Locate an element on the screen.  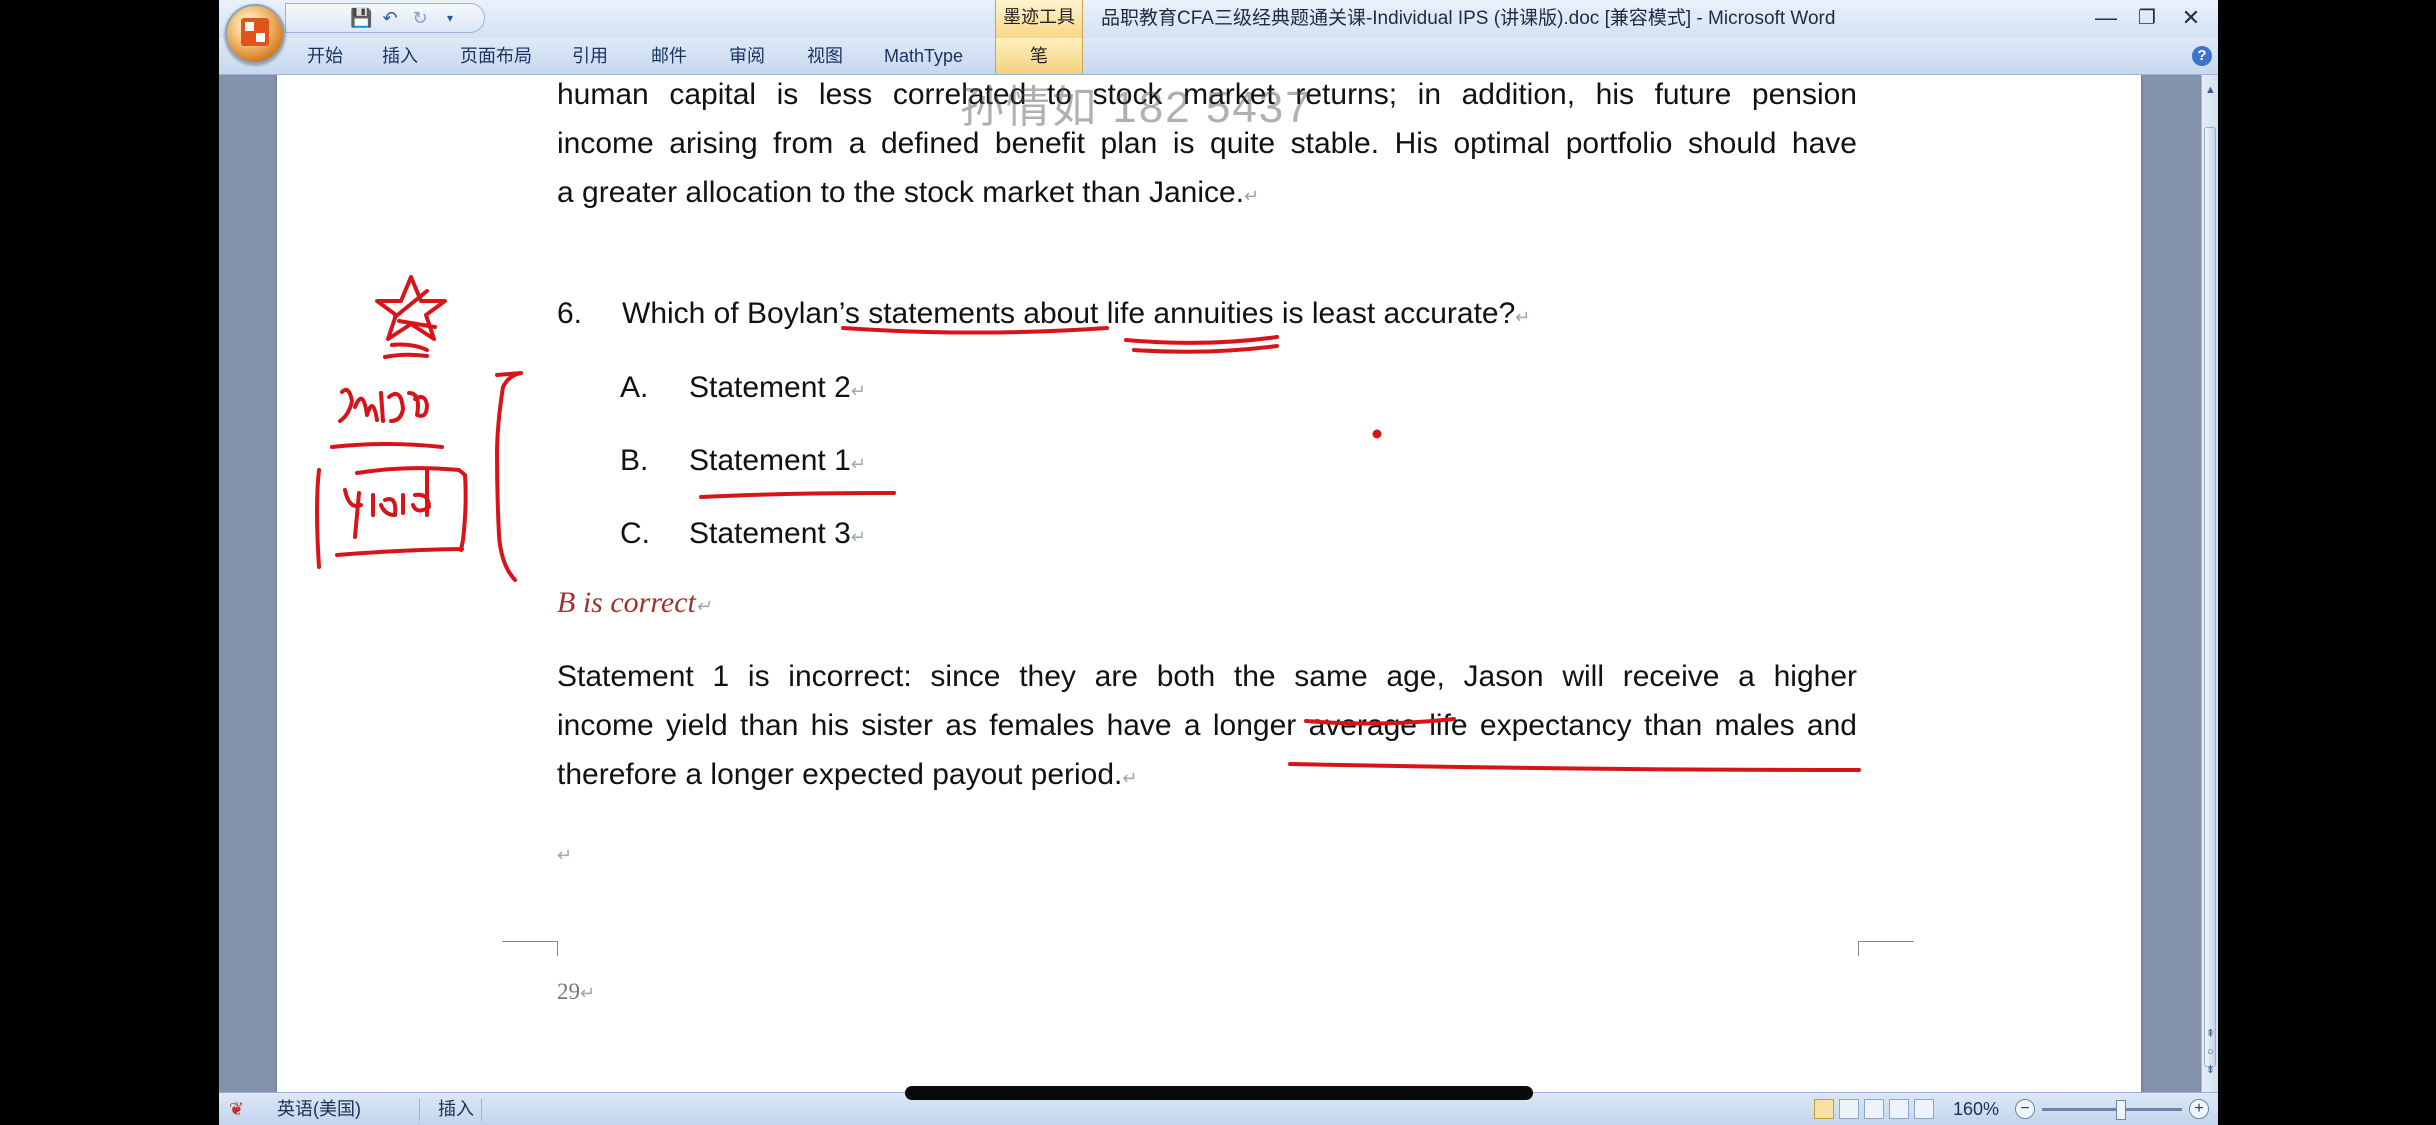
home-indicator is located at coordinates (1219, 1093).